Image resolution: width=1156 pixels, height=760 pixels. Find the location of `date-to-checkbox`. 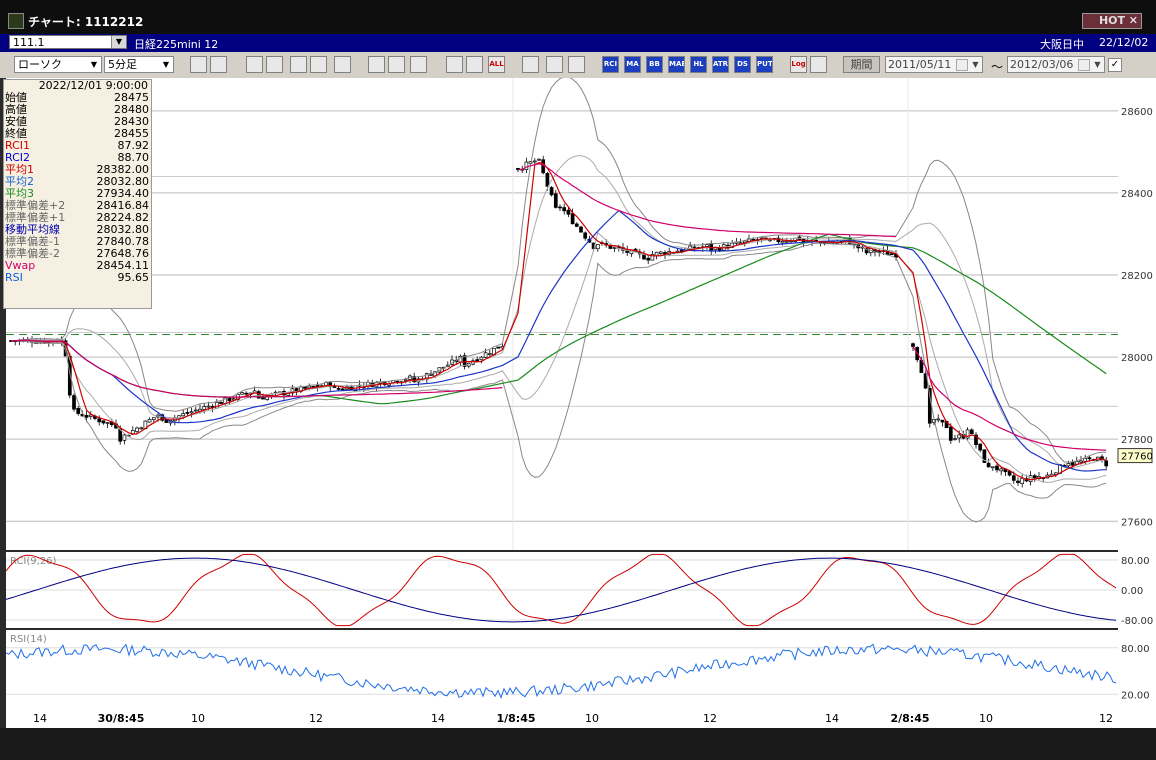

date-to-checkbox is located at coordinates (1084, 65).